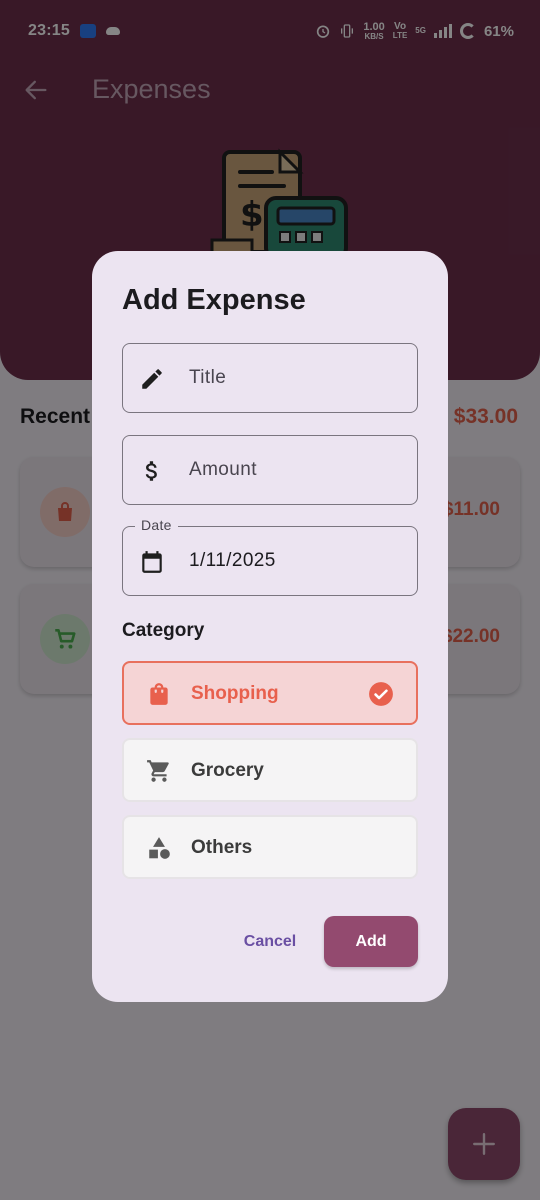  Describe the element at coordinates (222, 847) in the screenshot. I see `category-label: Others` at that location.